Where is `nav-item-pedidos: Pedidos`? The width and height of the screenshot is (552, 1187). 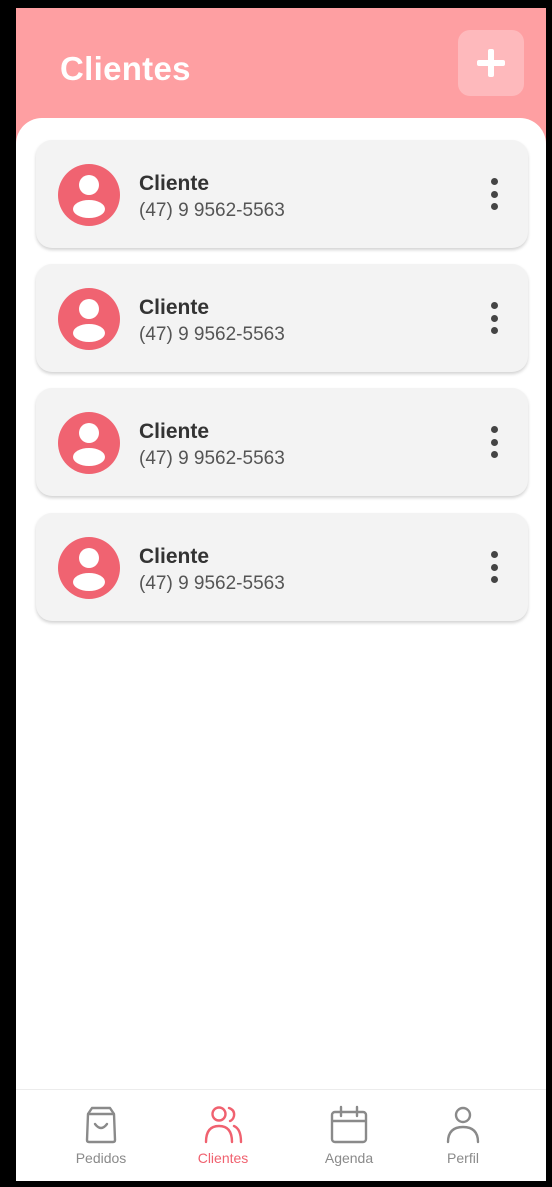 nav-item-pedidos: Pedidos is located at coordinates (101, 1138).